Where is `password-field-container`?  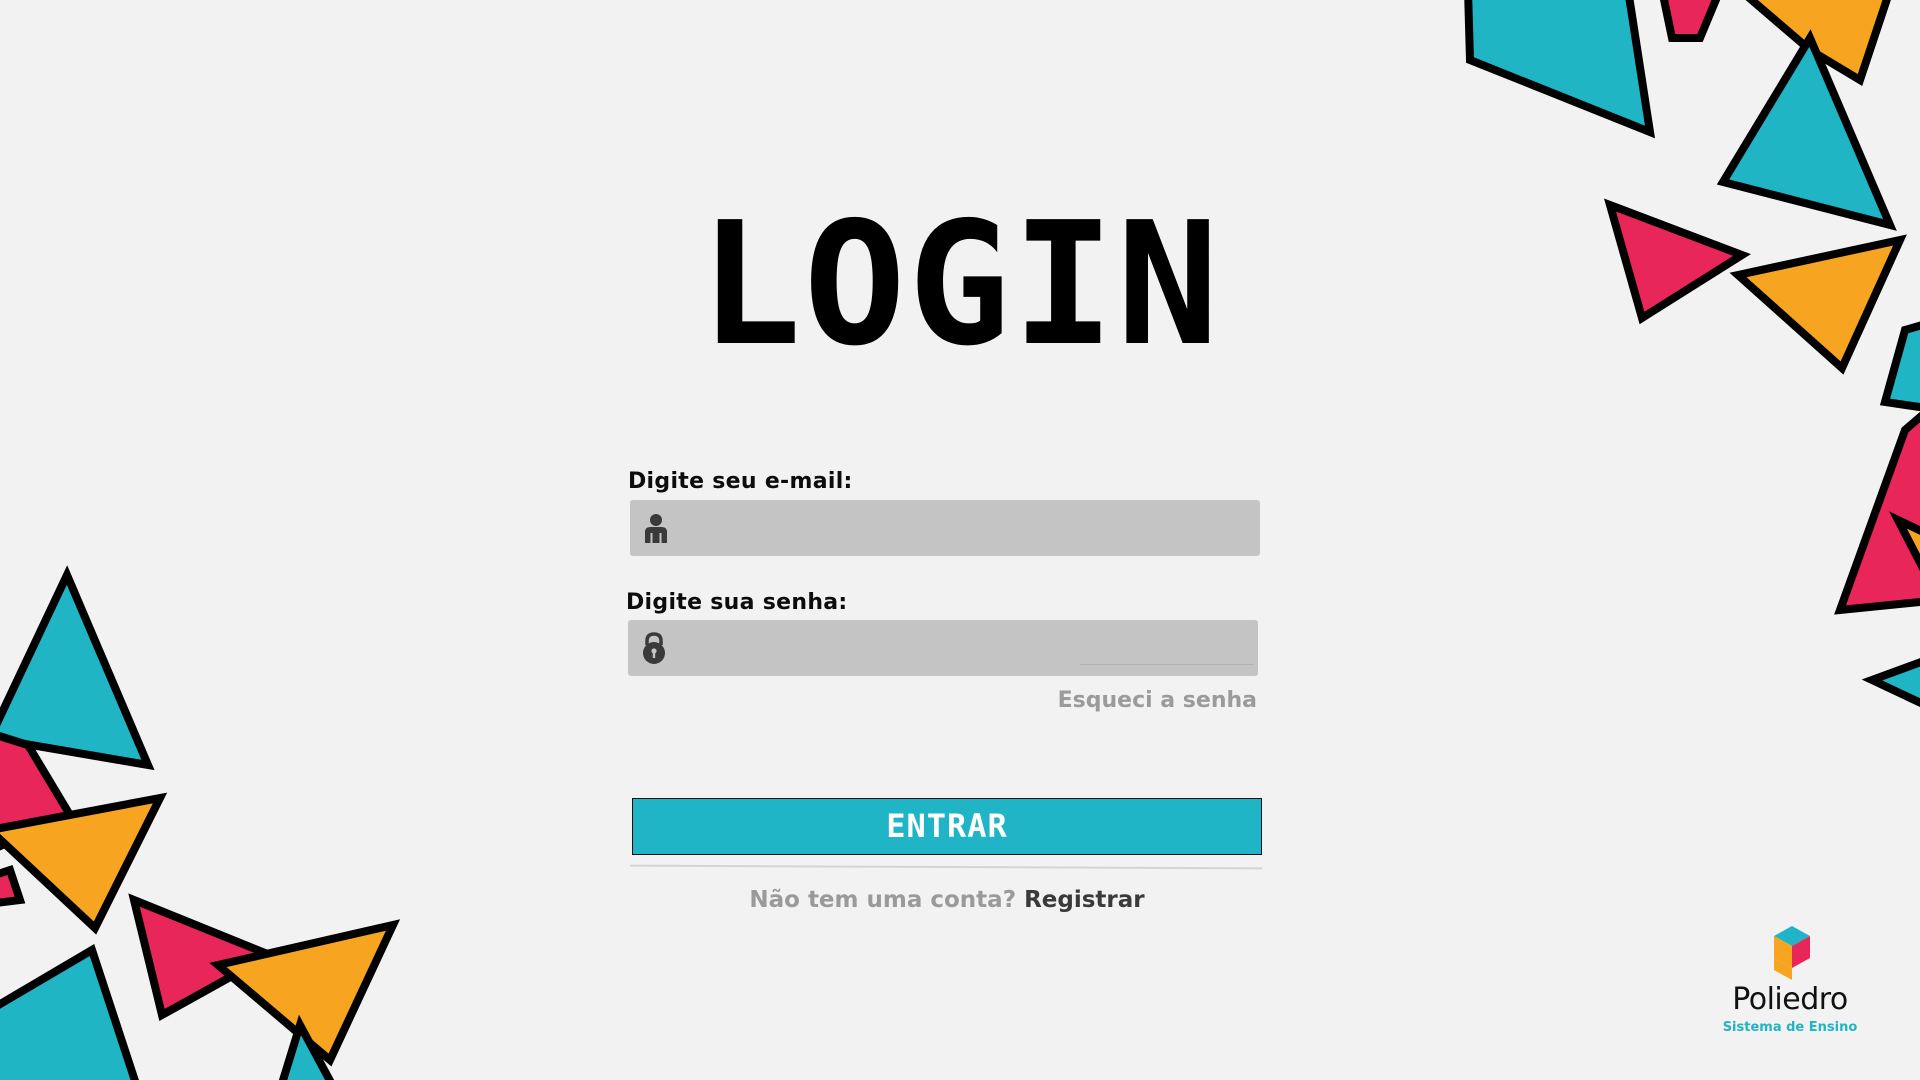
password-field-container is located at coordinates (943, 648).